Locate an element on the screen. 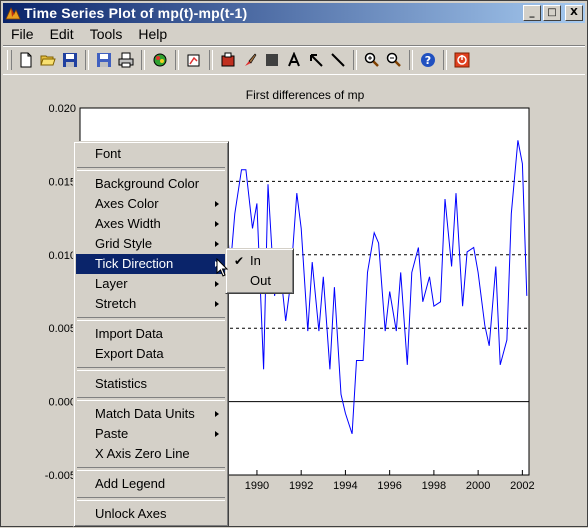 The height and width of the screenshot is (528, 588). context-menu-item-import-data: Import Data is located at coordinates (151, 334).